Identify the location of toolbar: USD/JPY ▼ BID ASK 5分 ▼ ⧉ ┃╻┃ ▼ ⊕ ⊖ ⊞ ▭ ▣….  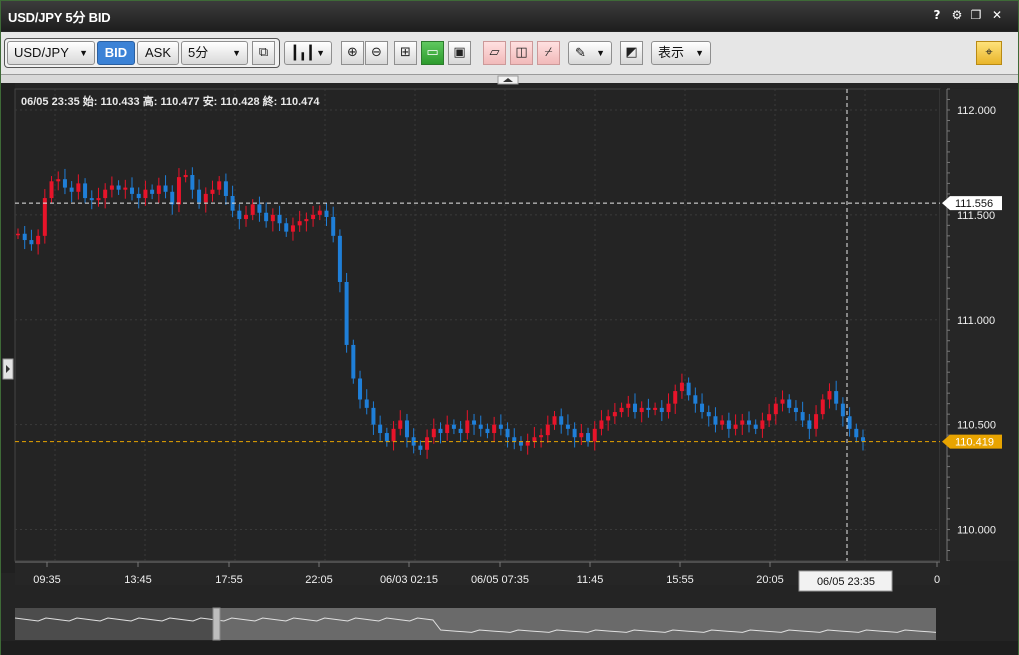
(509, 53).